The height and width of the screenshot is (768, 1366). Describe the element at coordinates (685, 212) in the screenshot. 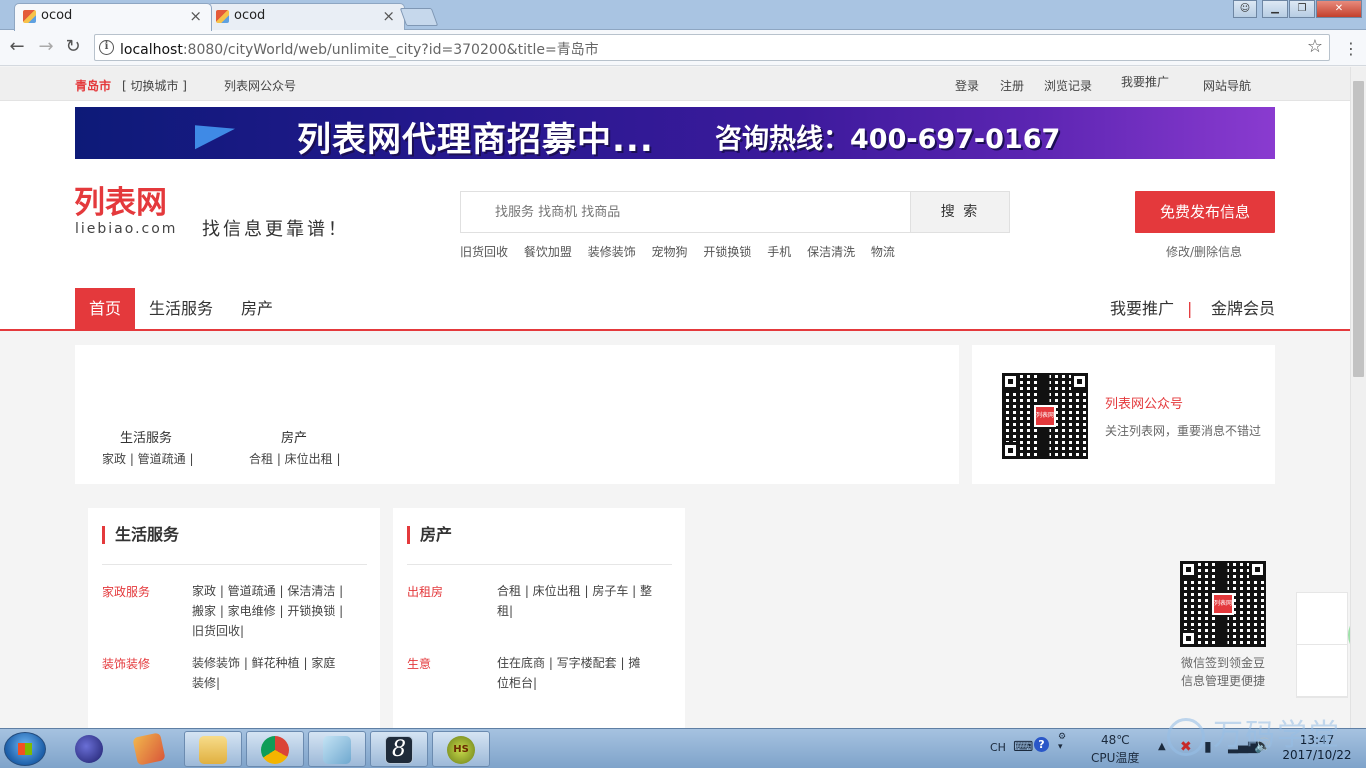

I see `search-input` at that location.